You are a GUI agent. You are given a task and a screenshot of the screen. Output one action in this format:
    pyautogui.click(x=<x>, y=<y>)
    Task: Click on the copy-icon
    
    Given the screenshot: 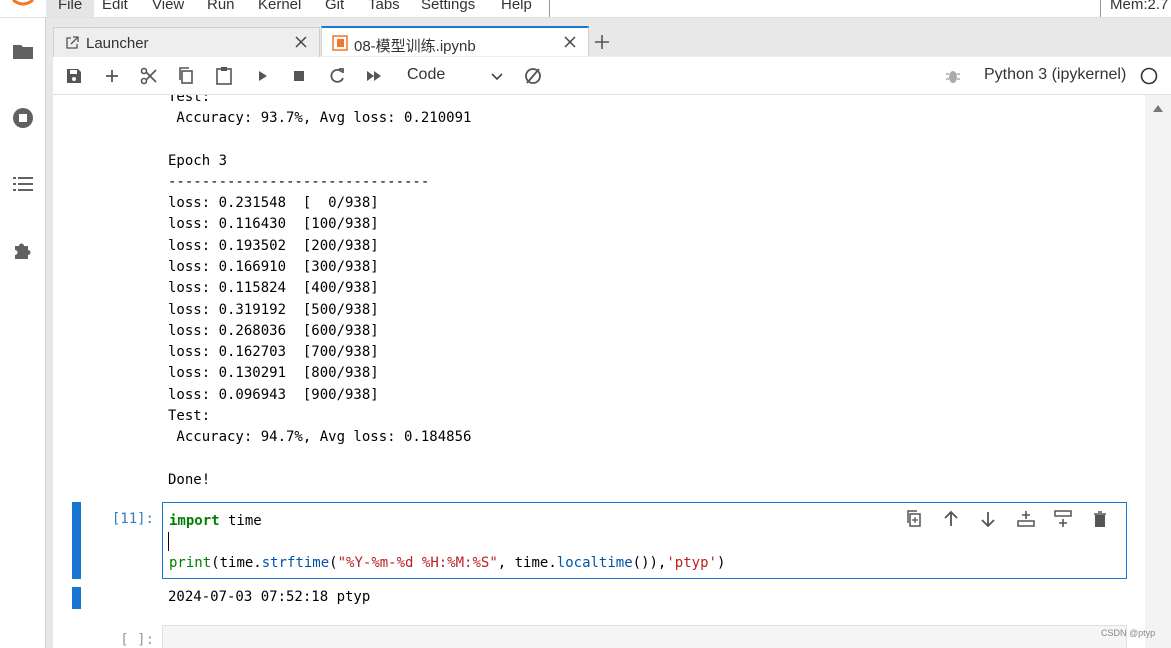 What is the action you would take?
    pyautogui.click(x=186, y=75)
    